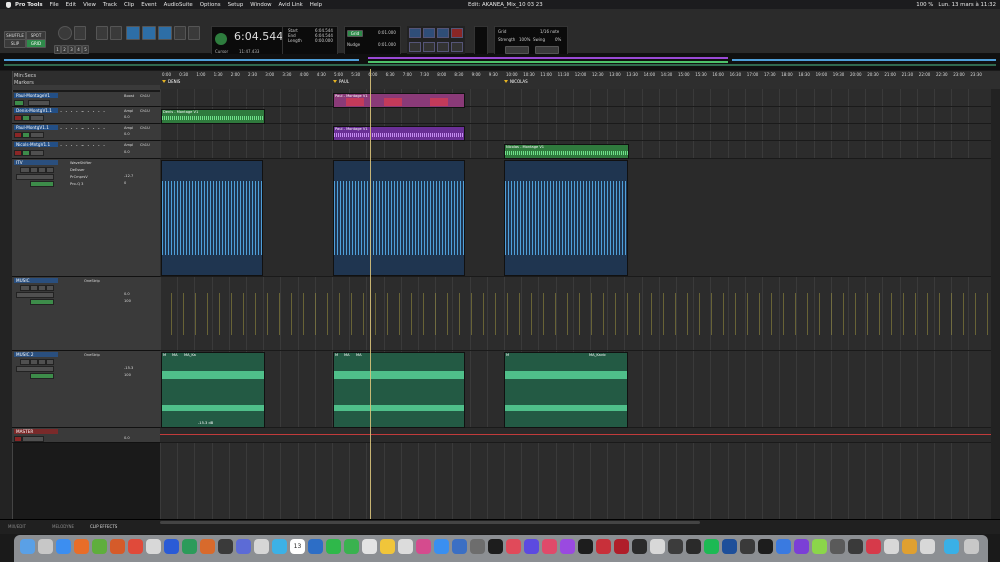  What do you see at coordinates (165, 33) in the screenshot?
I see `smart-tool-icon` at bounding box center [165, 33].